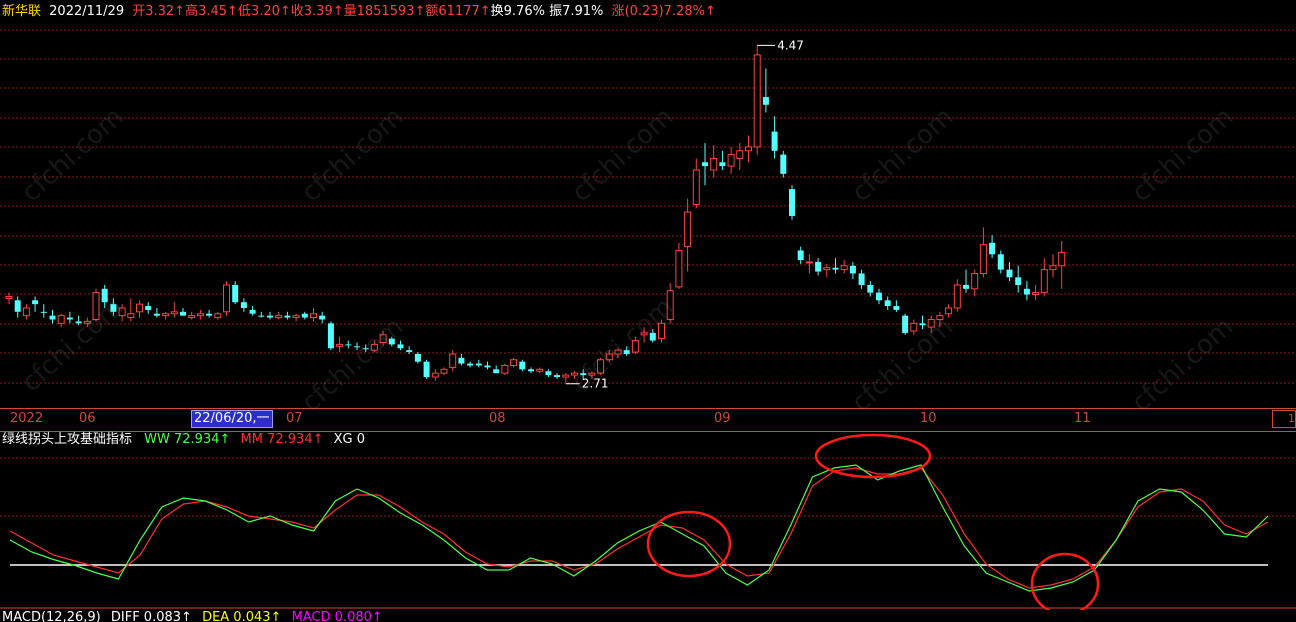 This screenshot has height=622, width=1296. What do you see at coordinates (232, 419) in the screenshot?
I see `selected-date-chip: 22/06/20,一` at bounding box center [232, 419].